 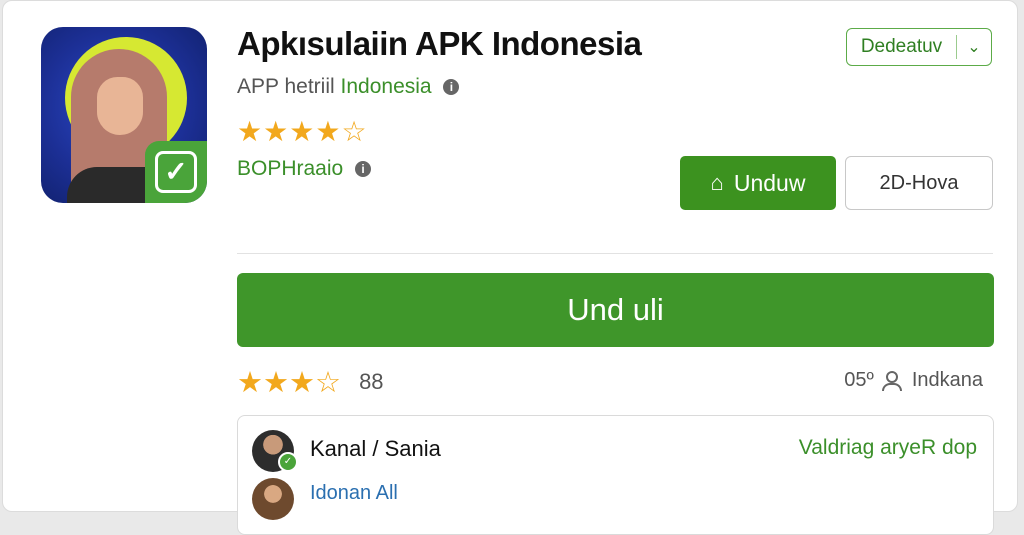 I want to click on avatar: ✓, so click(x=275, y=451).